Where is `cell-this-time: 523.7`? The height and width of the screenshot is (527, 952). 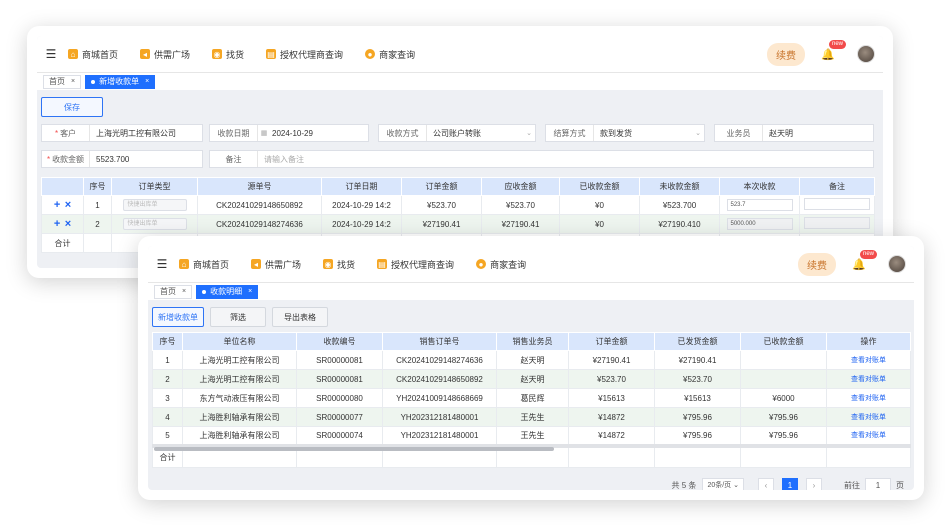
cell-this-time: 523.7 is located at coordinates (759, 205).